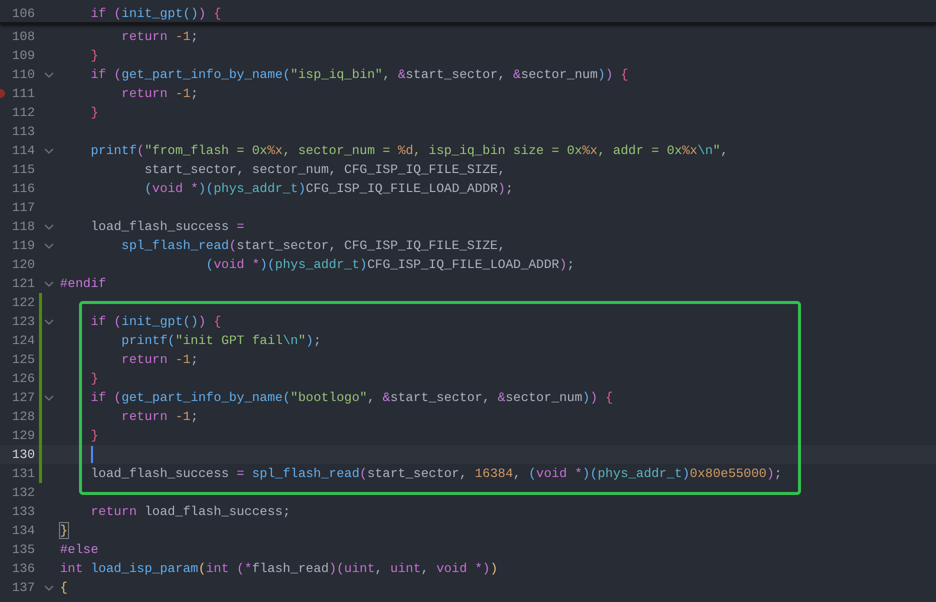  Describe the element at coordinates (91, 454) in the screenshot. I see `text-cursor` at that location.